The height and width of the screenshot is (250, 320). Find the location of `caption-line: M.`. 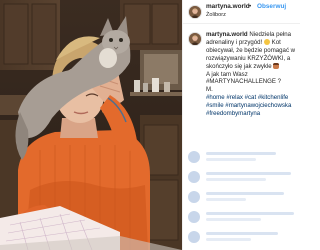

caption-line: M. is located at coordinates (209, 90).